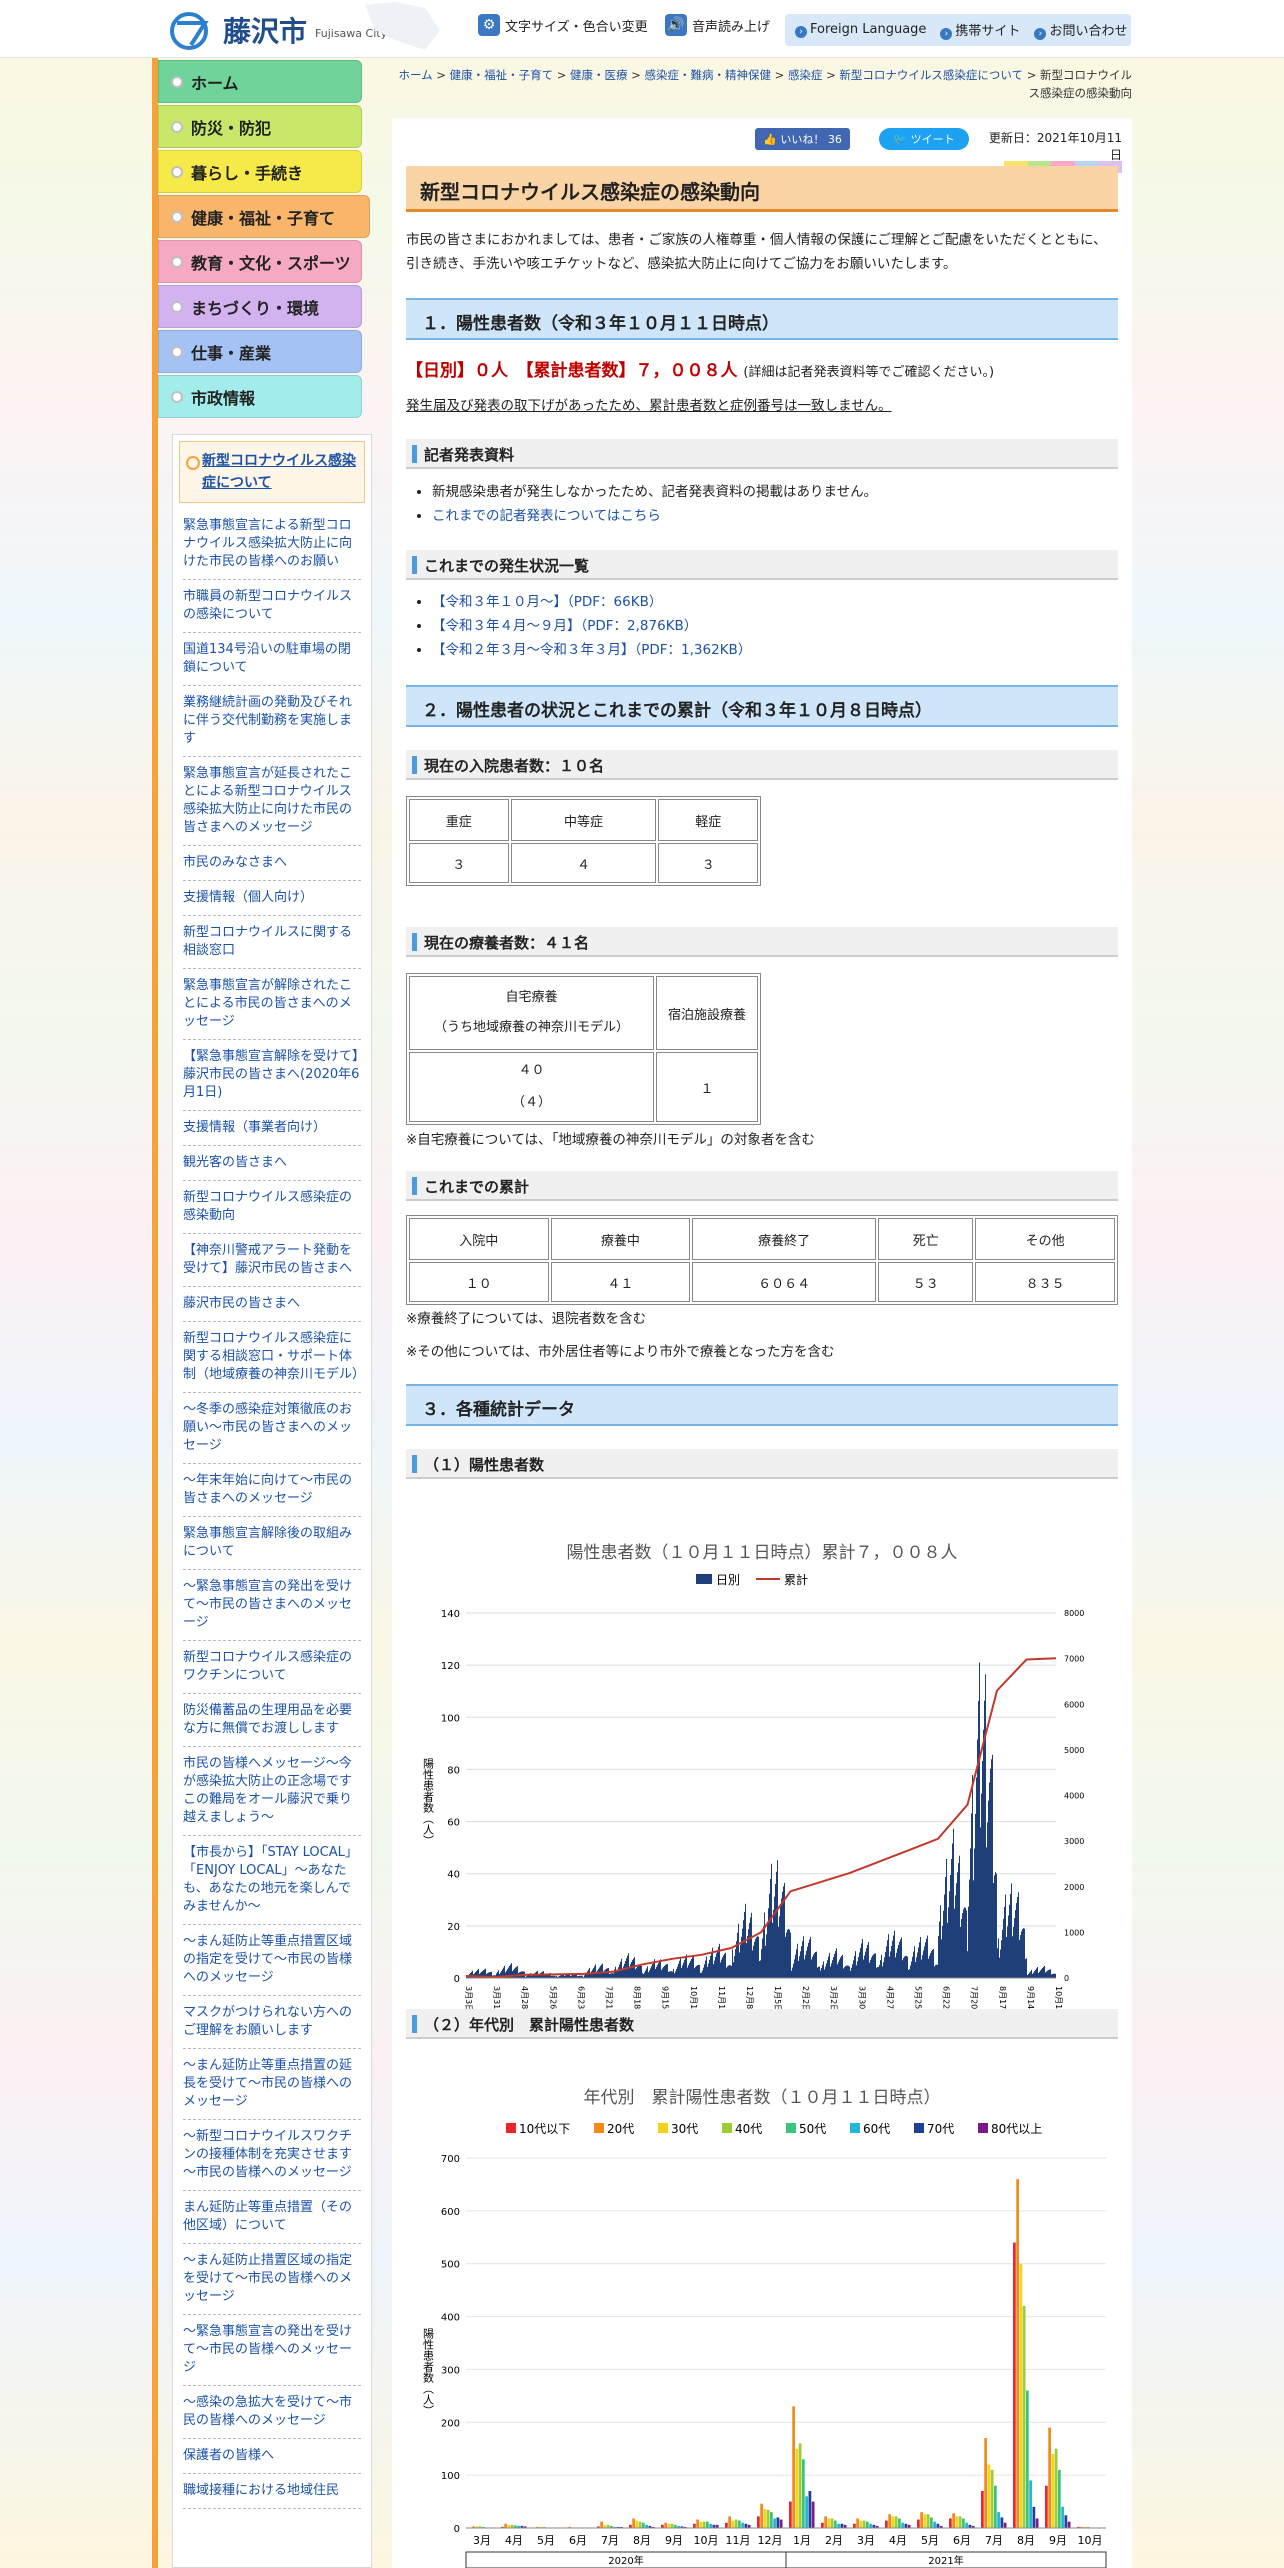 This screenshot has height=2568, width=1284. Describe the element at coordinates (272, 544) in the screenshot. I see `sub-nav-link: 緊急事態宣言による新型コロナウイルス感染拡大防止に向けた市民の皆様へのお願い` at that location.